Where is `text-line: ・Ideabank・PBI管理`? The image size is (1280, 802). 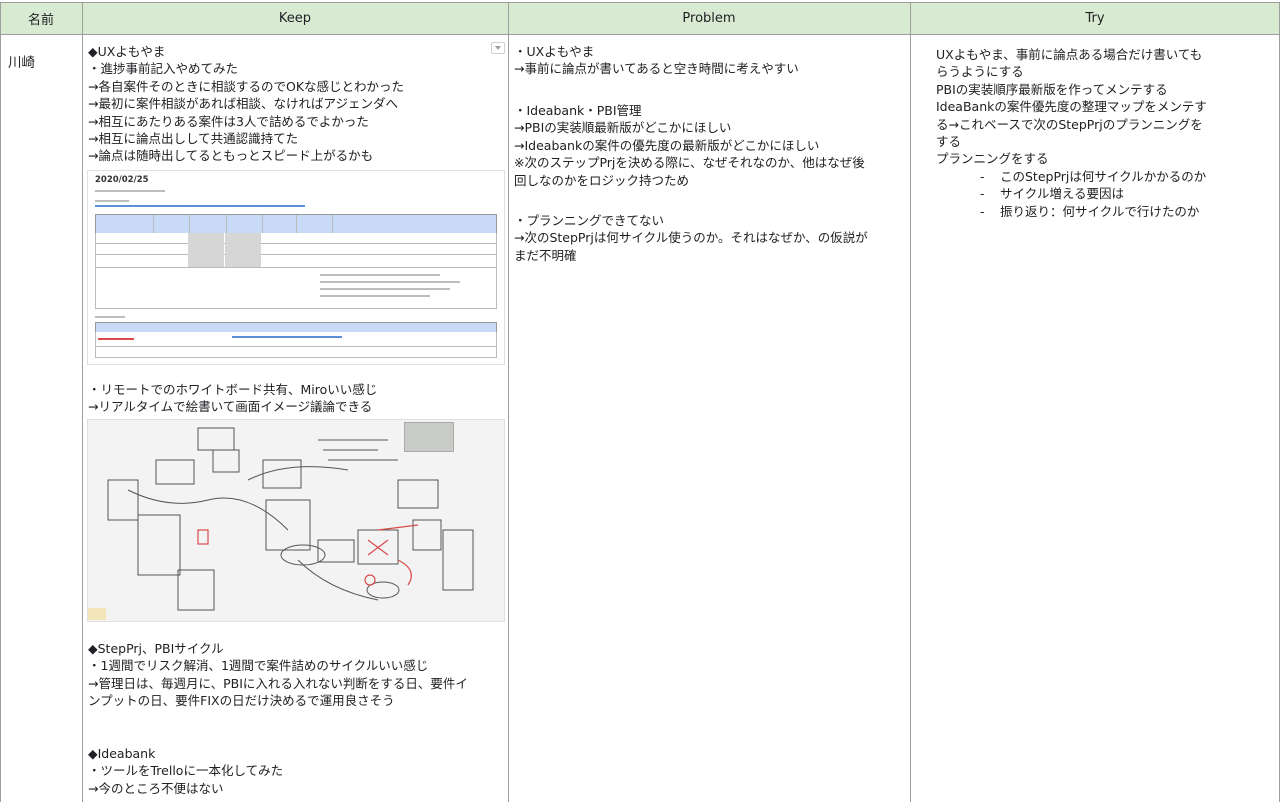
text-line: ・Ideabank・PBI管理 is located at coordinates (578, 110).